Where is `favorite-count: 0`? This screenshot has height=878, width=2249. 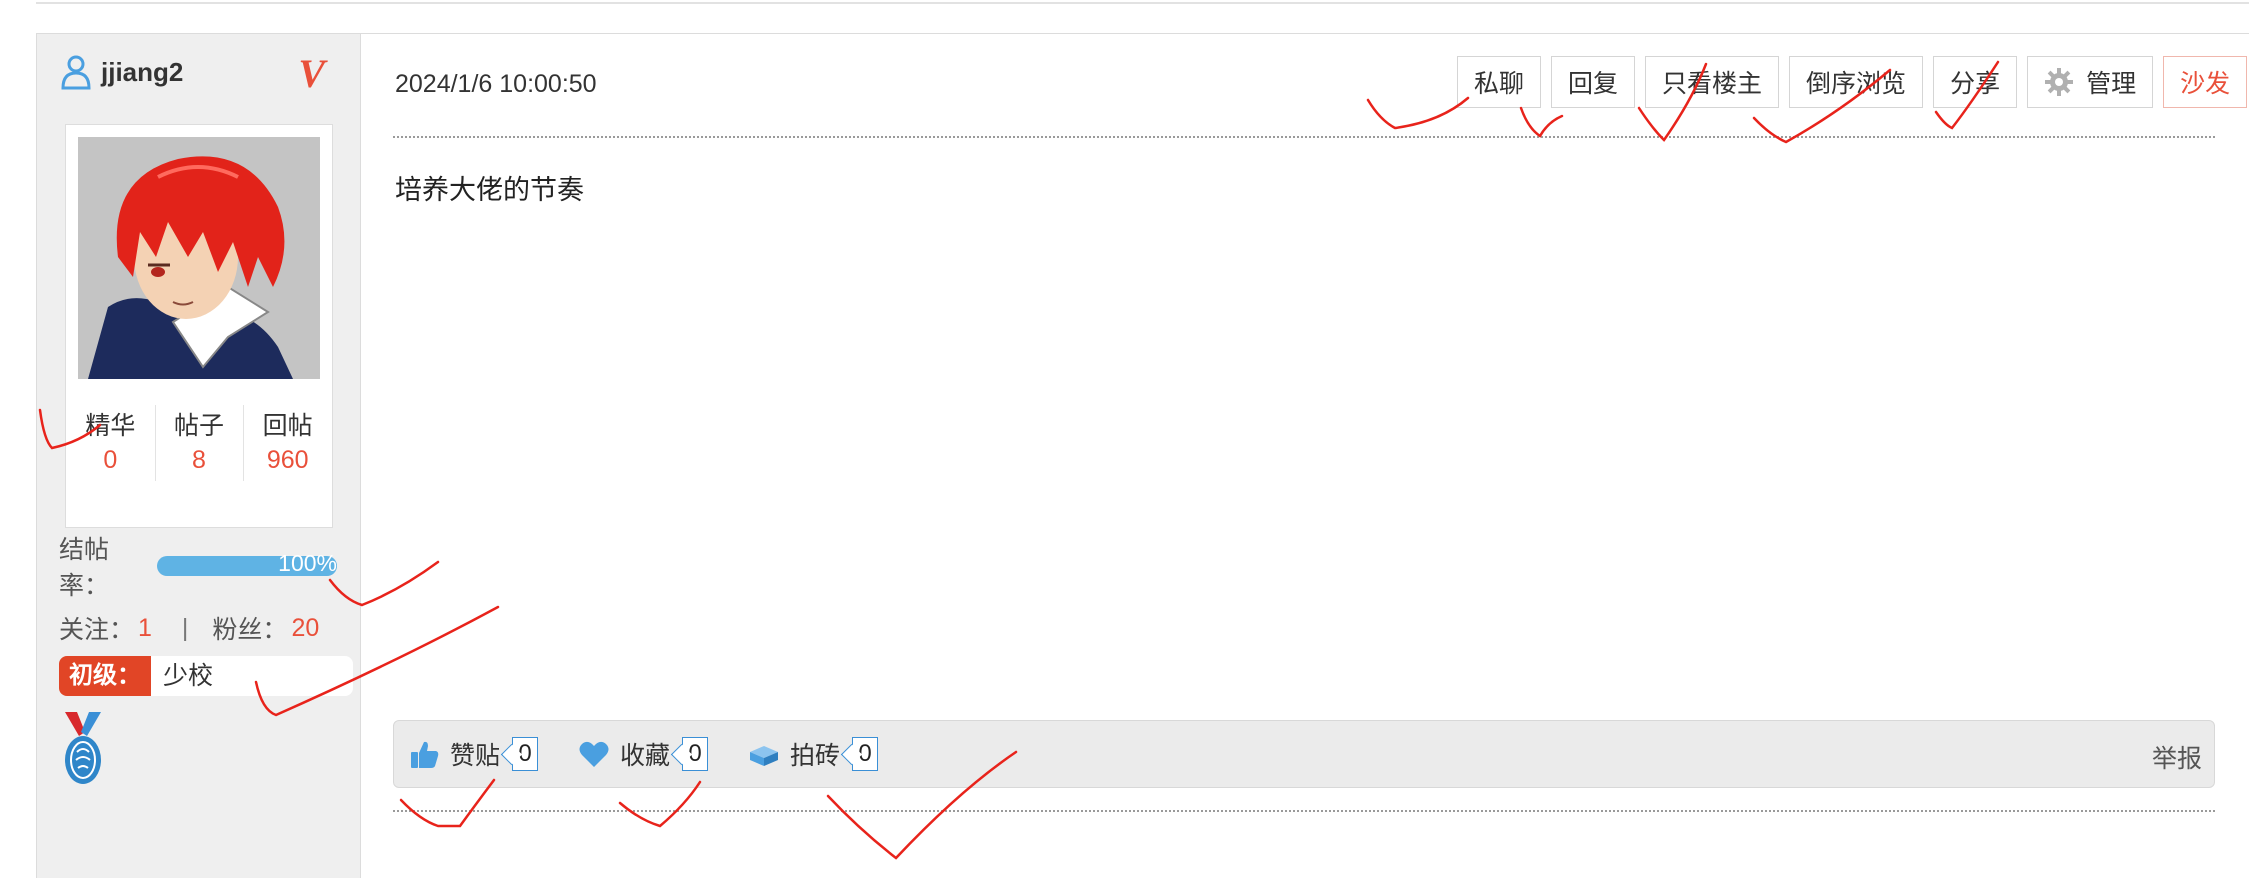
favorite-count: 0 is located at coordinates (695, 754).